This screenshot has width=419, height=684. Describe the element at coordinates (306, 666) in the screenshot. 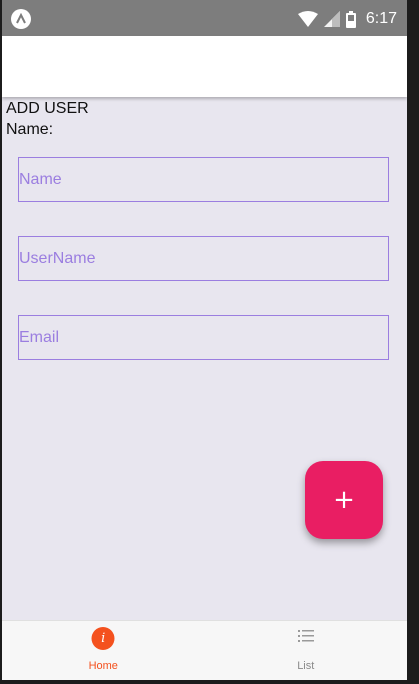

I see `tab-list-label: List` at that location.